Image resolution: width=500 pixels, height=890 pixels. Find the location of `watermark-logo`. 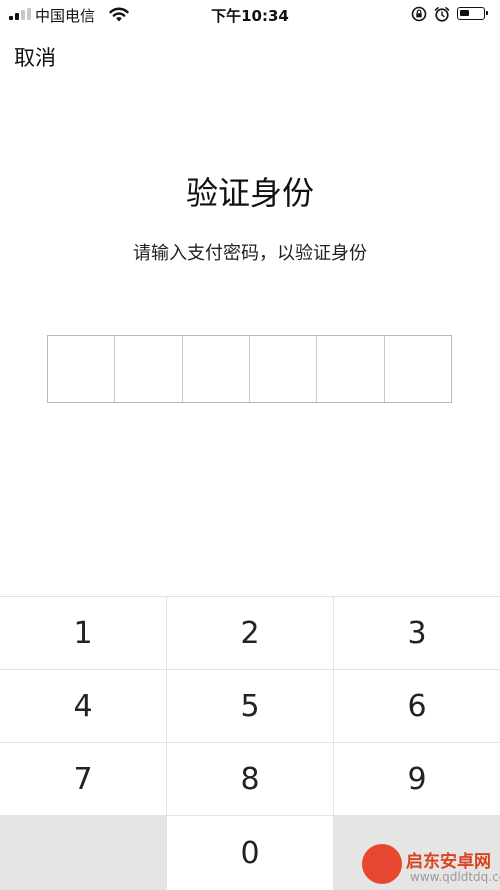

watermark-logo is located at coordinates (382, 864).